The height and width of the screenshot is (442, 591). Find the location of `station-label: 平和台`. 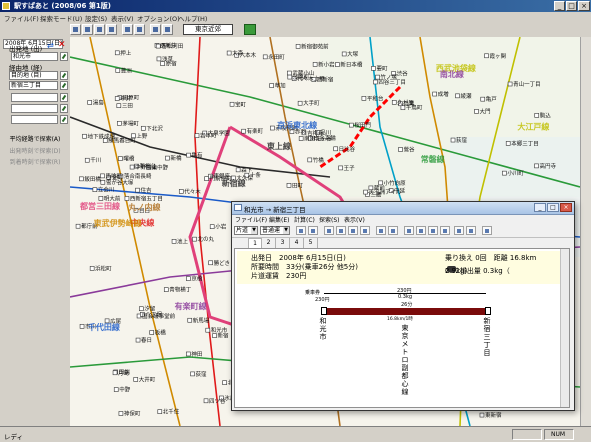

station-label: 平和台 is located at coordinates (375, 98).